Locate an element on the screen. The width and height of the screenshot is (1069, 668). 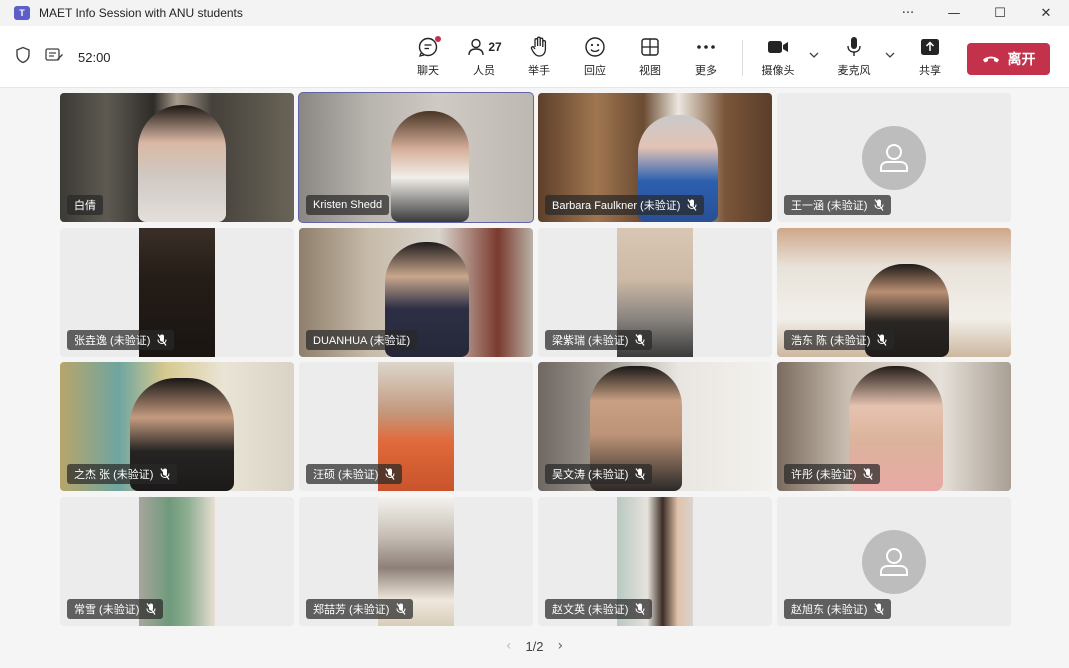
mic-label: 麦克风 is located at coordinates (854, 71).